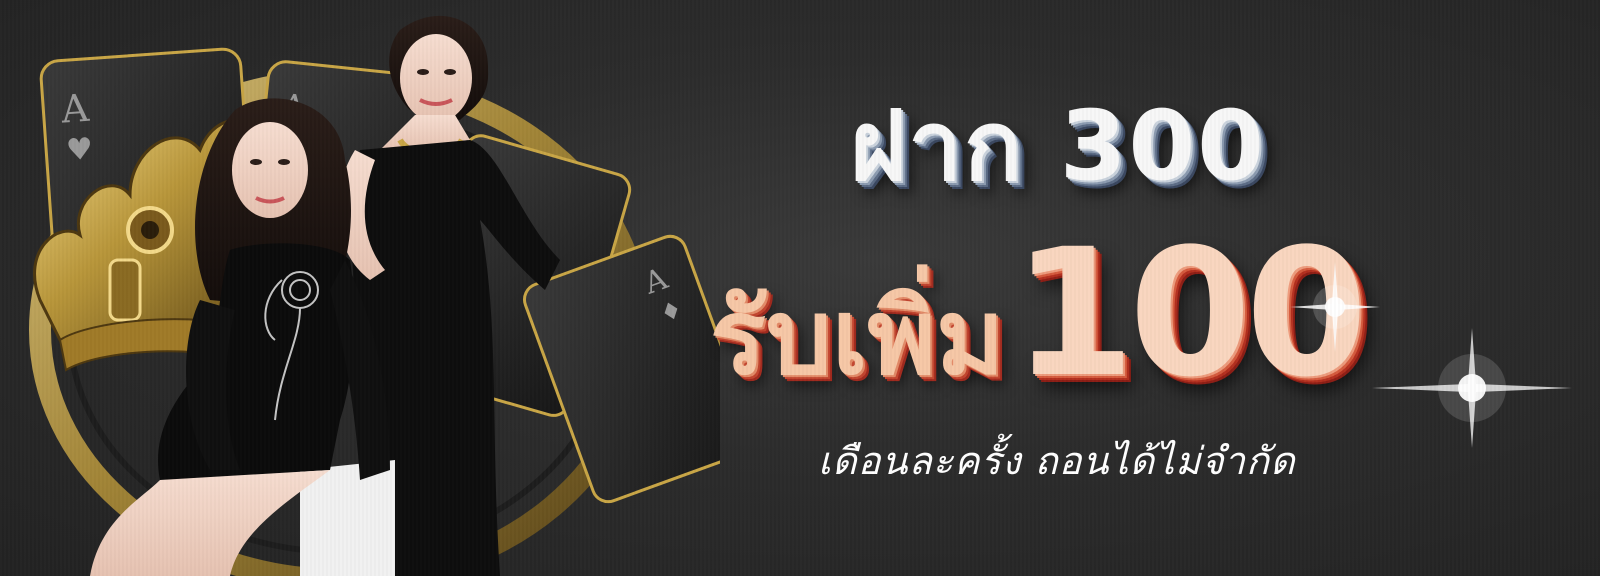 The height and width of the screenshot is (576, 1600). I want to click on bonus-amount-text: 100, so click(1190, 313).